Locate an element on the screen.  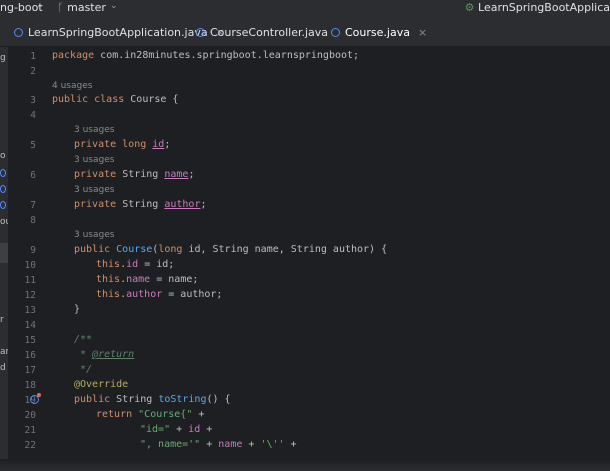
code-token: "Course{" is located at coordinates (165, 414).